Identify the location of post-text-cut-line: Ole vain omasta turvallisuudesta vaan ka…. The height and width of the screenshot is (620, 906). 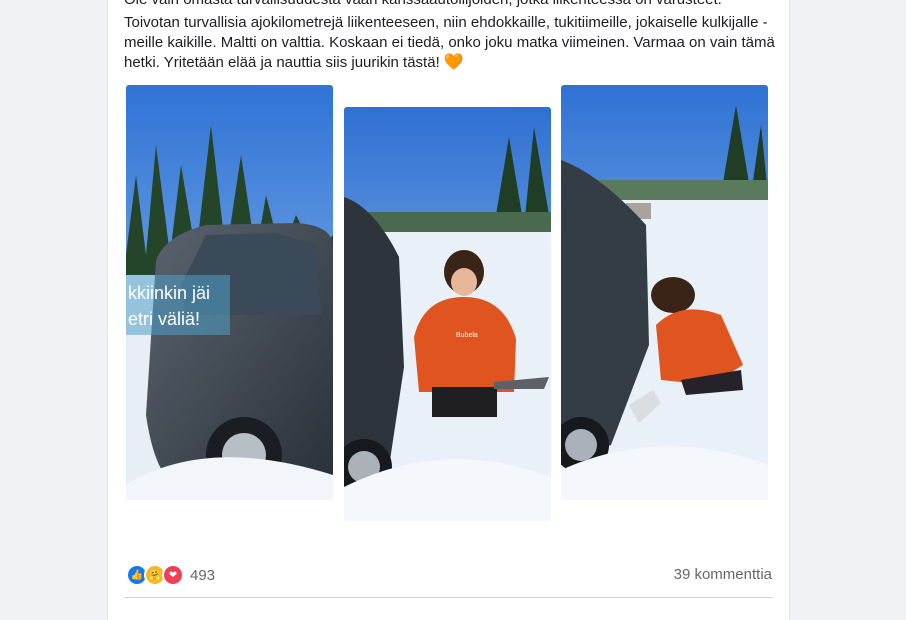
(423, 5).